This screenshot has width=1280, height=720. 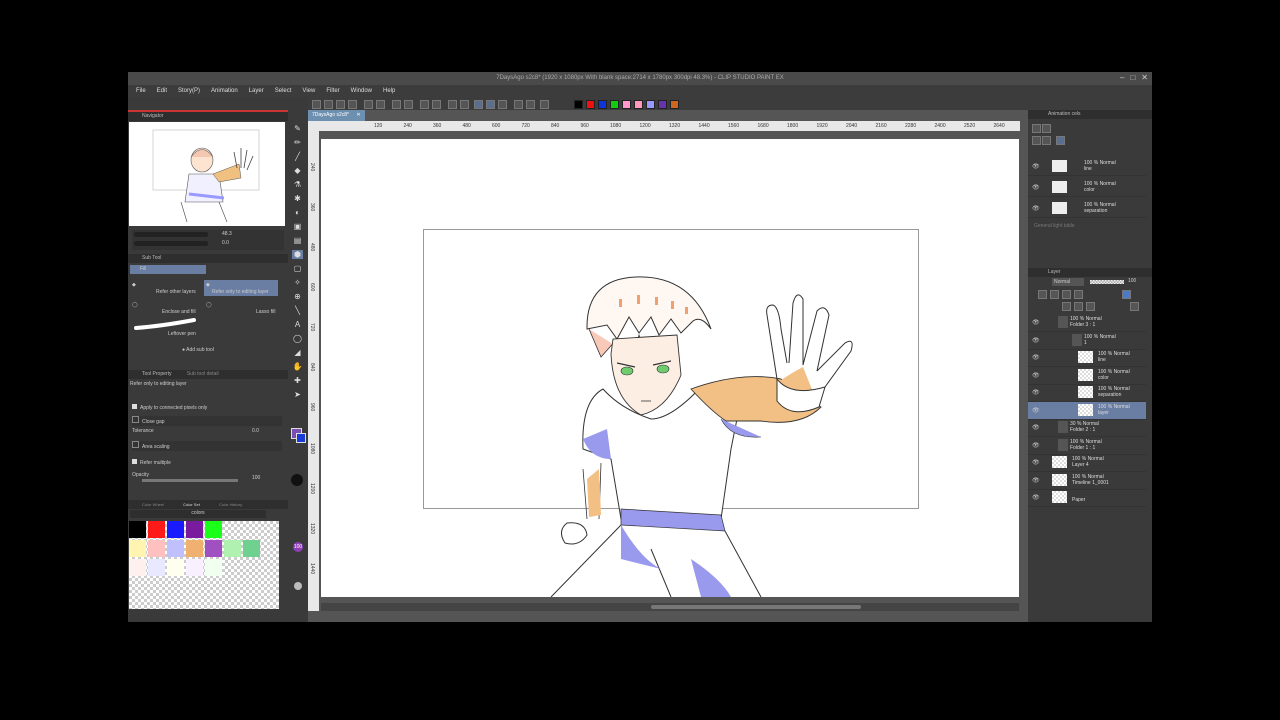 What do you see at coordinates (297, 268) in the screenshot?
I see `frame-icon: ▢` at bounding box center [297, 268].